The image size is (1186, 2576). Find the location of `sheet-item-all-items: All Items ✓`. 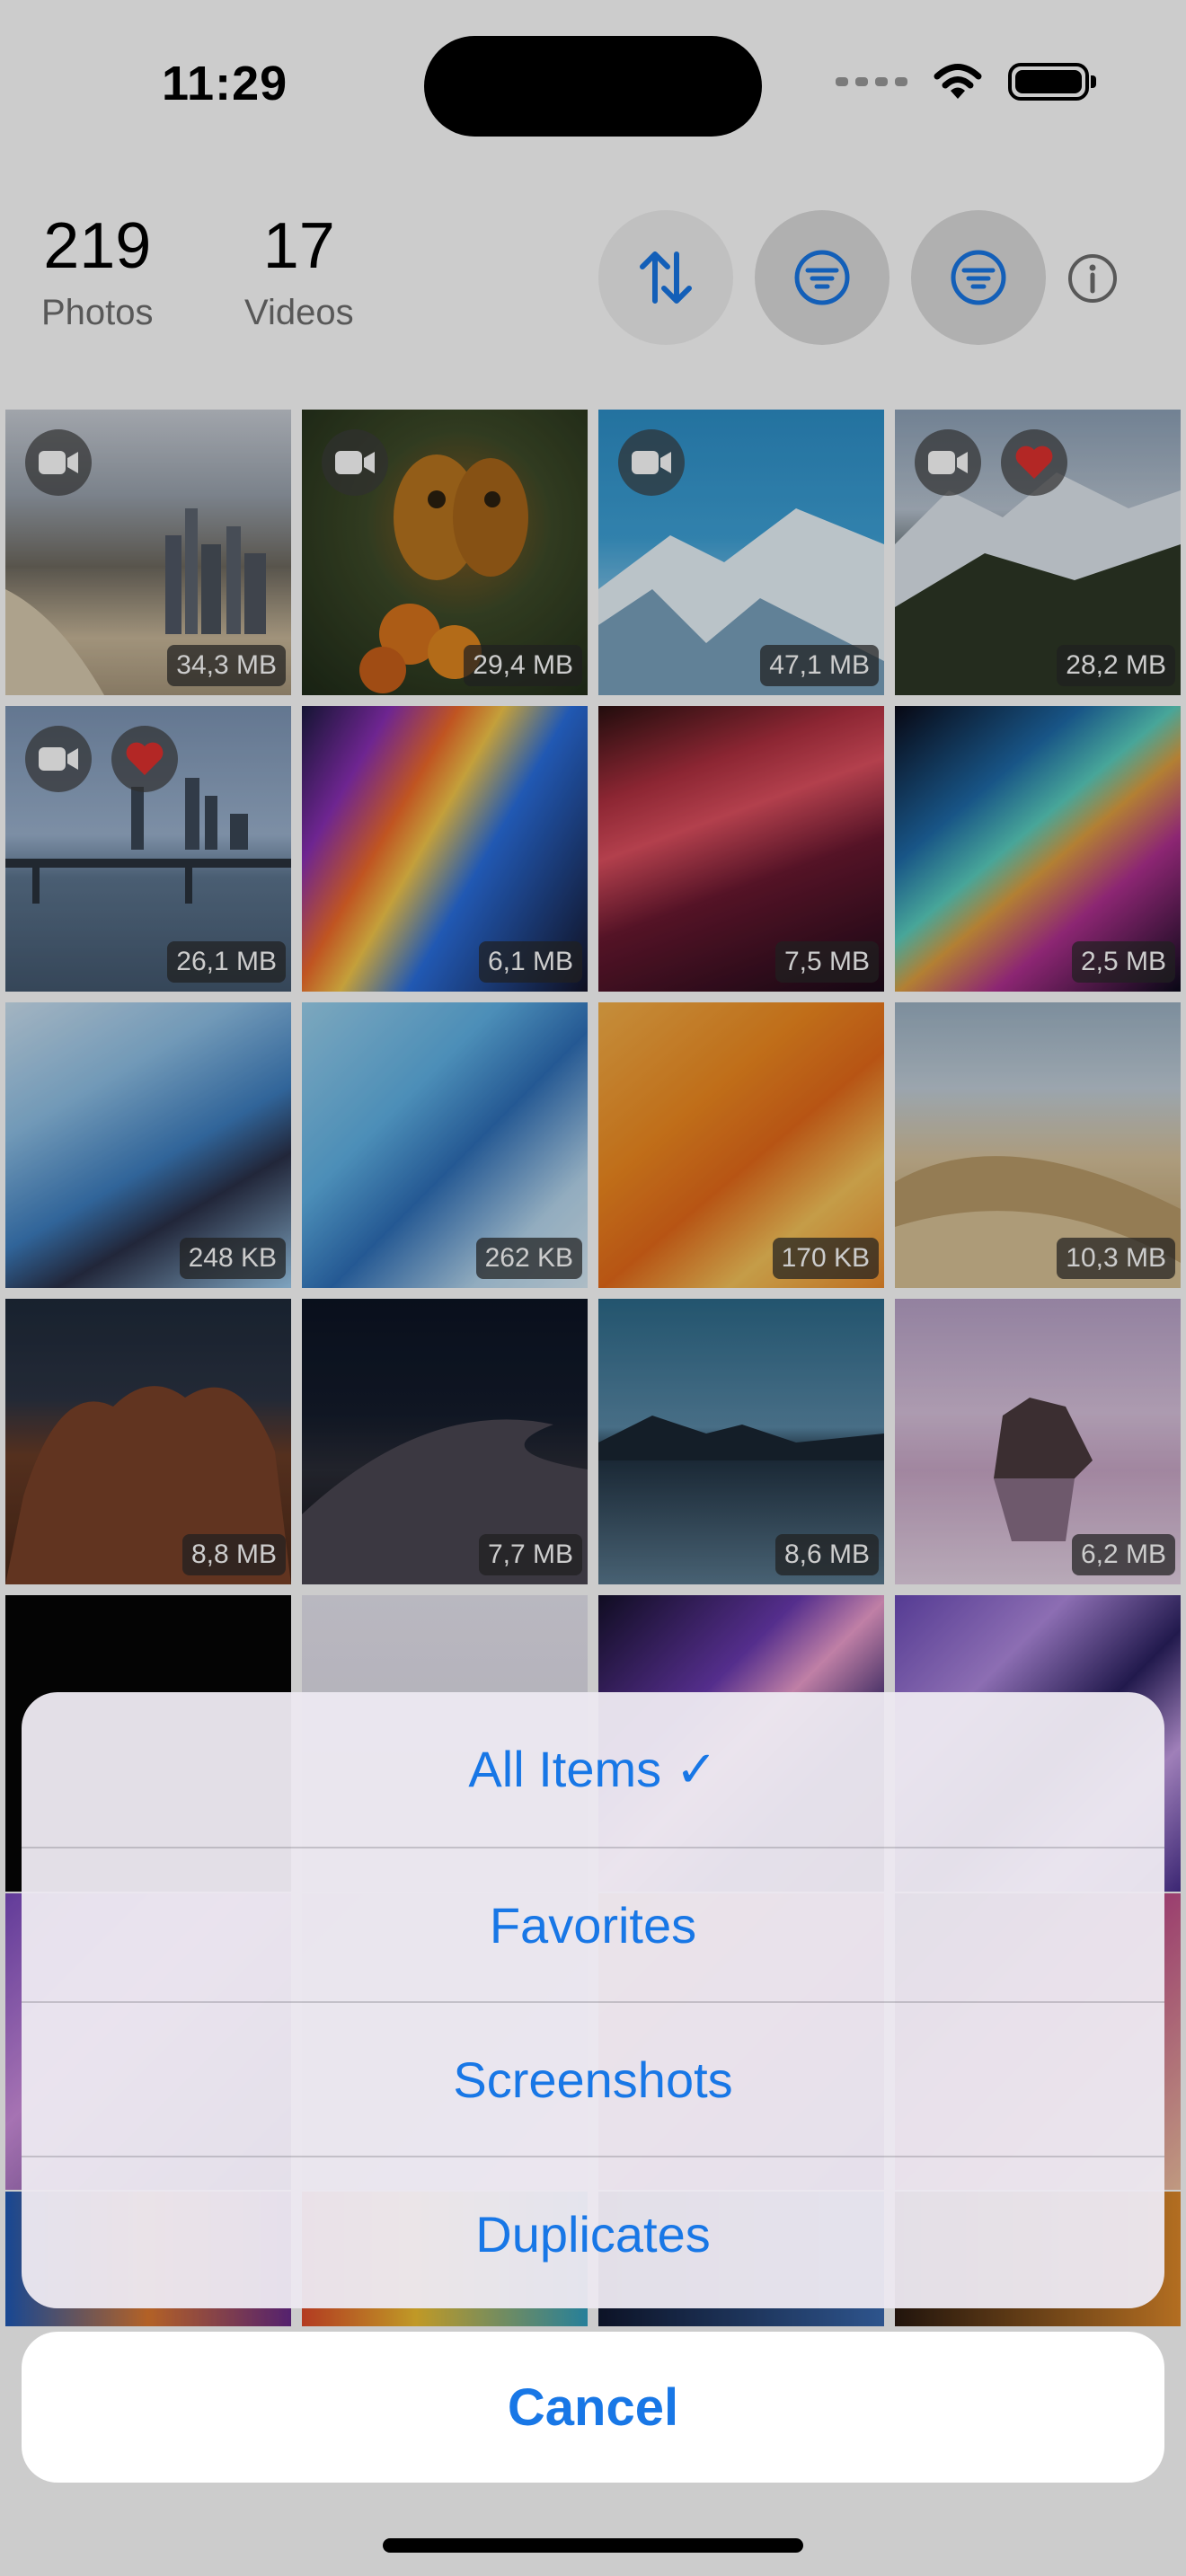

sheet-item-all-items: All Items ✓ is located at coordinates (593, 1769).